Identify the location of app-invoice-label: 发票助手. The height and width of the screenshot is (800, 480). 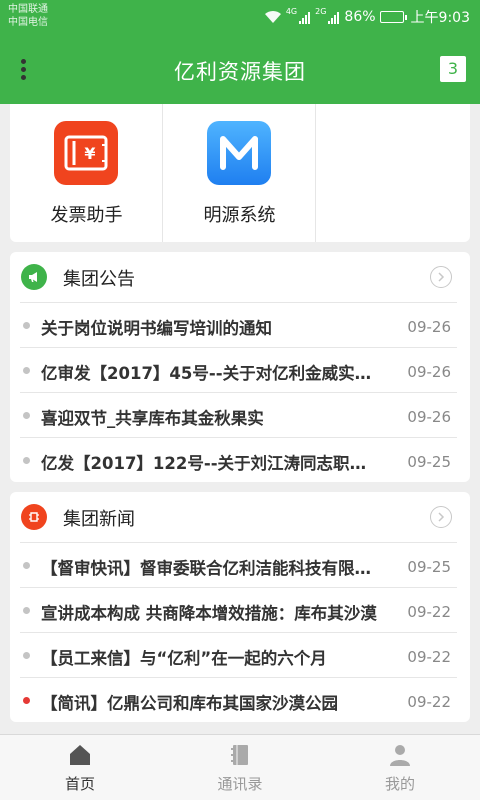
(86, 215).